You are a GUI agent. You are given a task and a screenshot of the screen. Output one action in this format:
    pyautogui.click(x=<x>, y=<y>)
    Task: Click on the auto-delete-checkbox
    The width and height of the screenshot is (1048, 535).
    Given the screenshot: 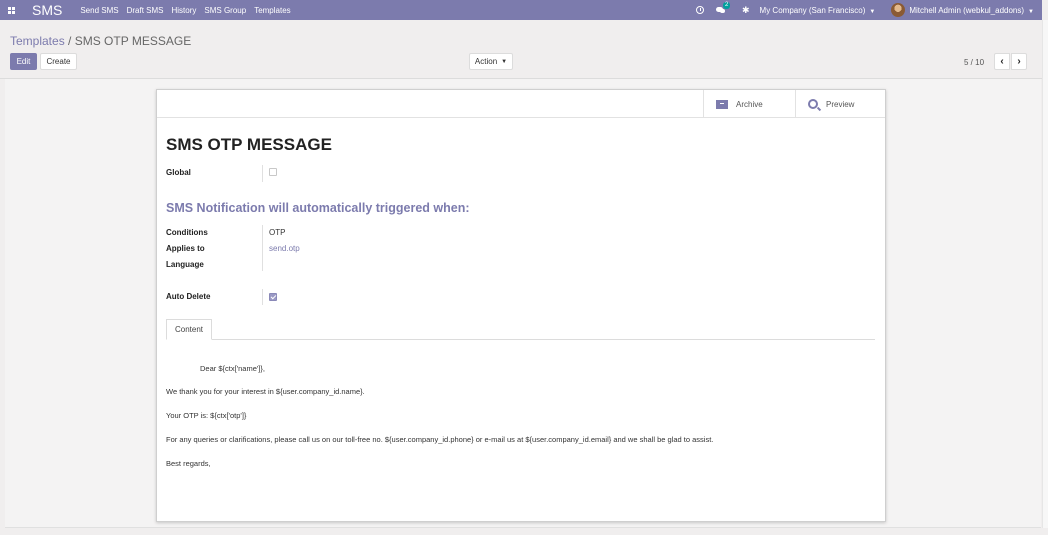 What is the action you would take?
    pyautogui.click(x=273, y=297)
    